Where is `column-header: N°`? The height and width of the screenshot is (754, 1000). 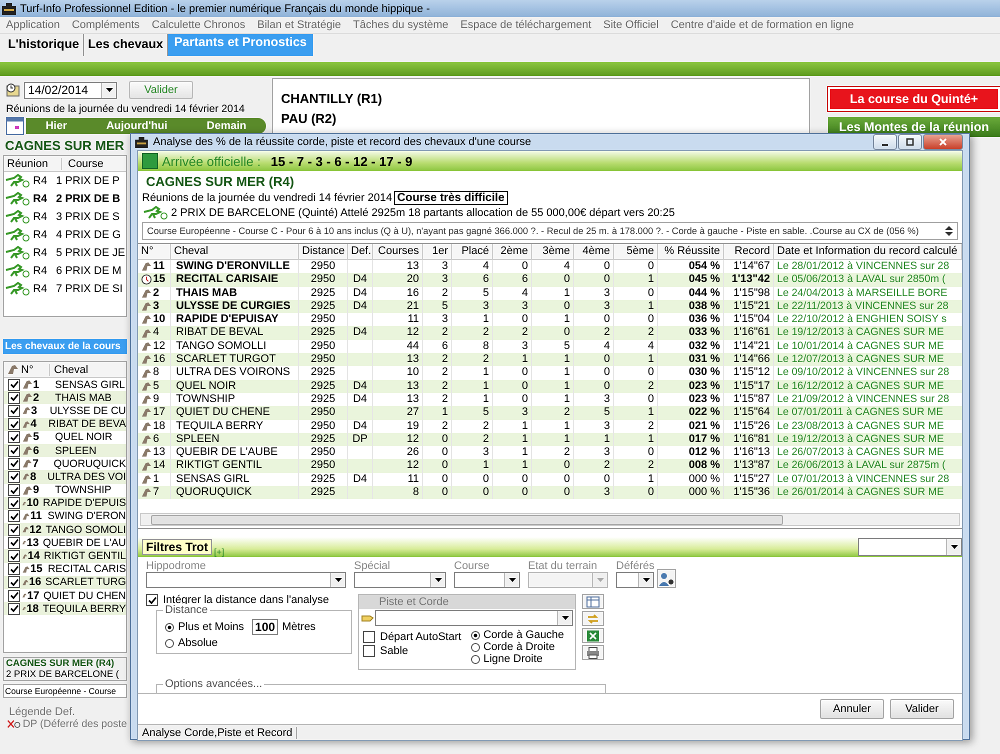
column-header: N° is located at coordinates (154, 251).